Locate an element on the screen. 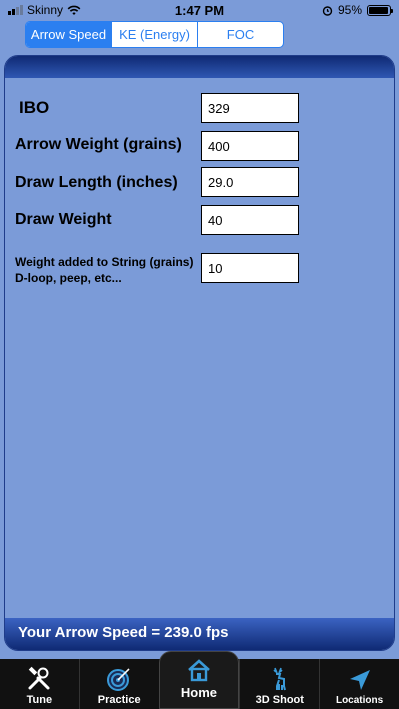 This screenshot has height=709, width=399. tab-home: Home is located at coordinates (199, 680).